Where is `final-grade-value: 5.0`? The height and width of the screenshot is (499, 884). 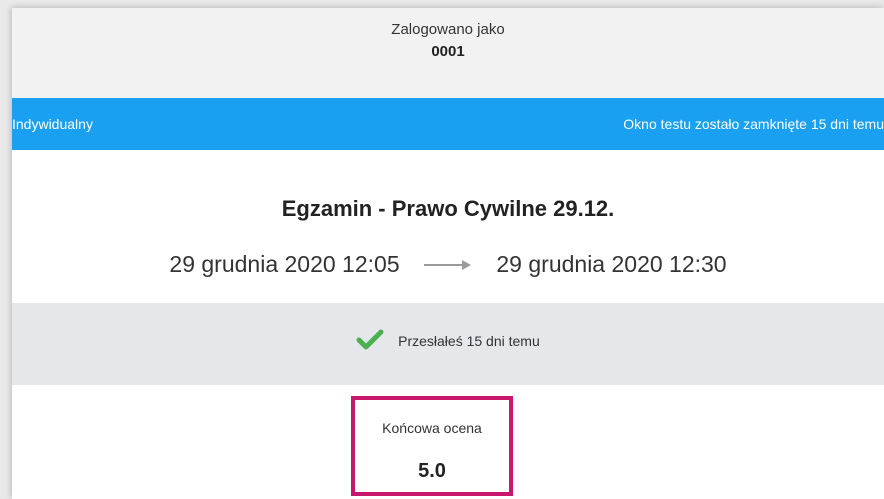
final-grade-value: 5.0 is located at coordinates (432, 471).